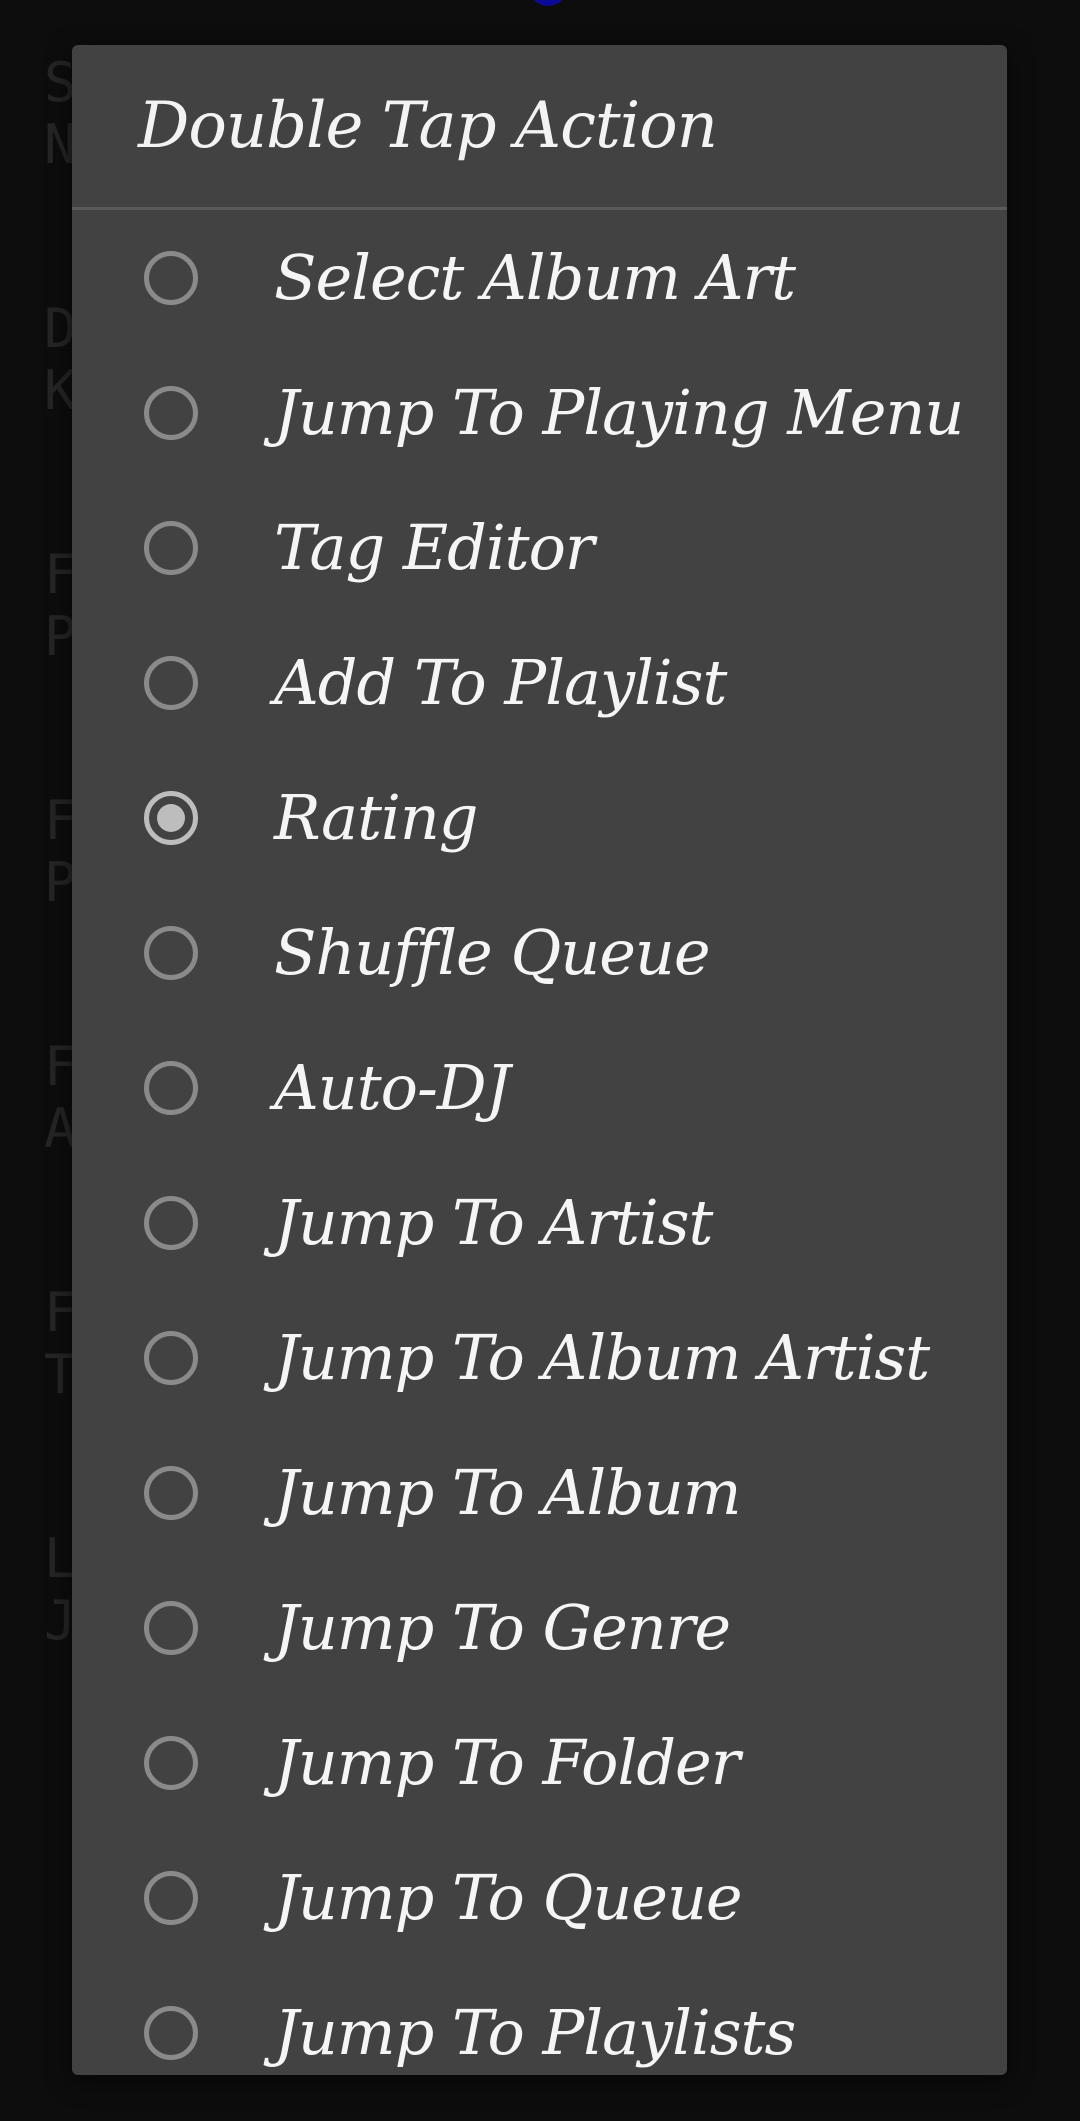 The height and width of the screenshot is (2121, 1080). I want to click on option-rating: Rating, so click(539, 817).